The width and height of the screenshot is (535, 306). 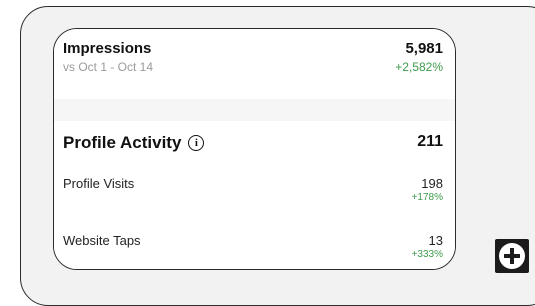 I want to click on profile-activity-header: Profile Activity i 211, so click(x=253, y=145).